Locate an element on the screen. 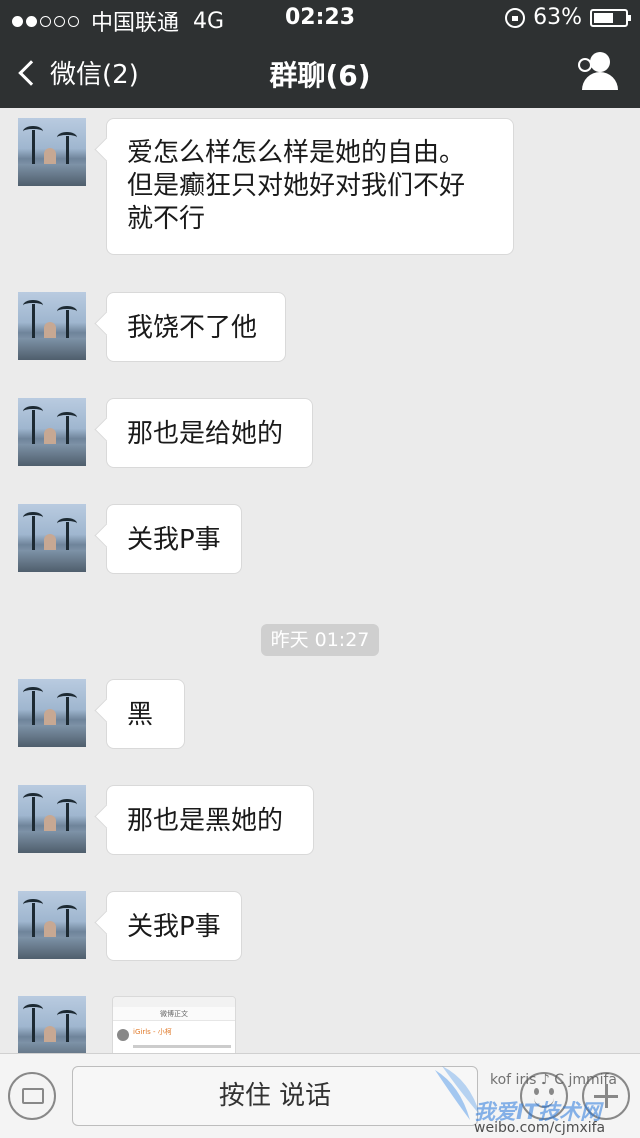  group-members-button is located at coordinates (598, 72).